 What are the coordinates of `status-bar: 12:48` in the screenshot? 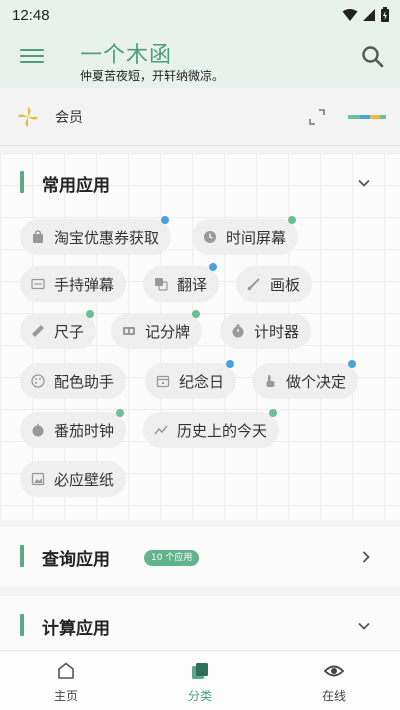 It's located at (200, 15).